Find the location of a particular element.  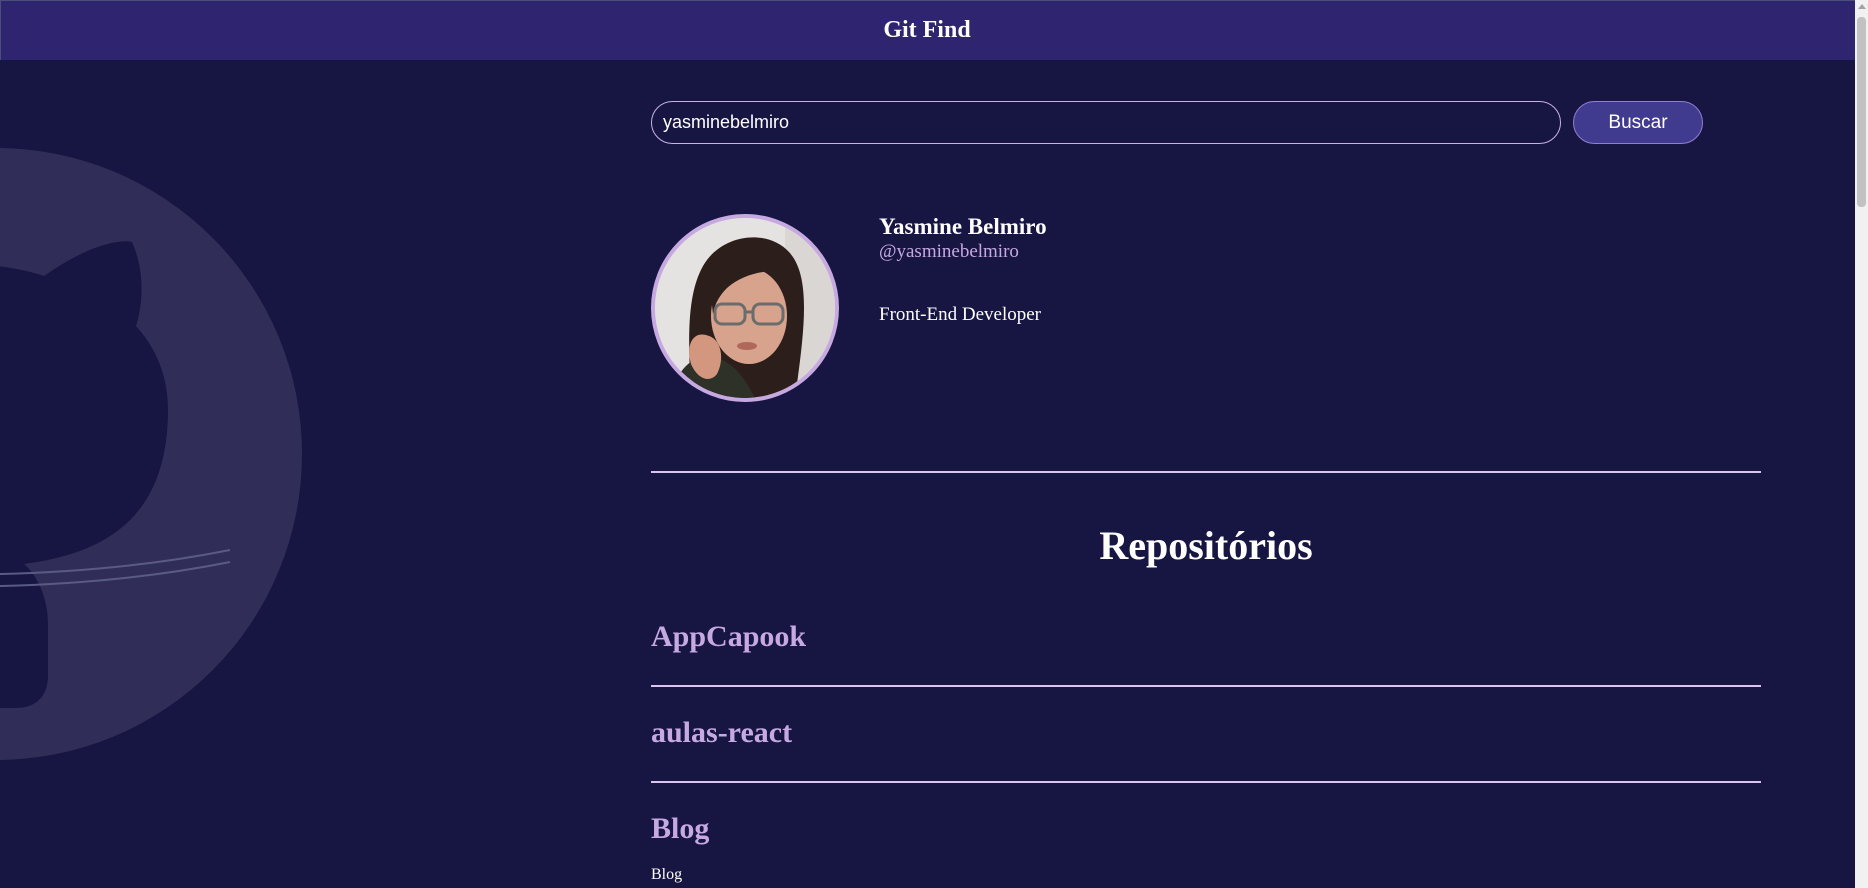

user-photo is located at coordinates (745, 308).